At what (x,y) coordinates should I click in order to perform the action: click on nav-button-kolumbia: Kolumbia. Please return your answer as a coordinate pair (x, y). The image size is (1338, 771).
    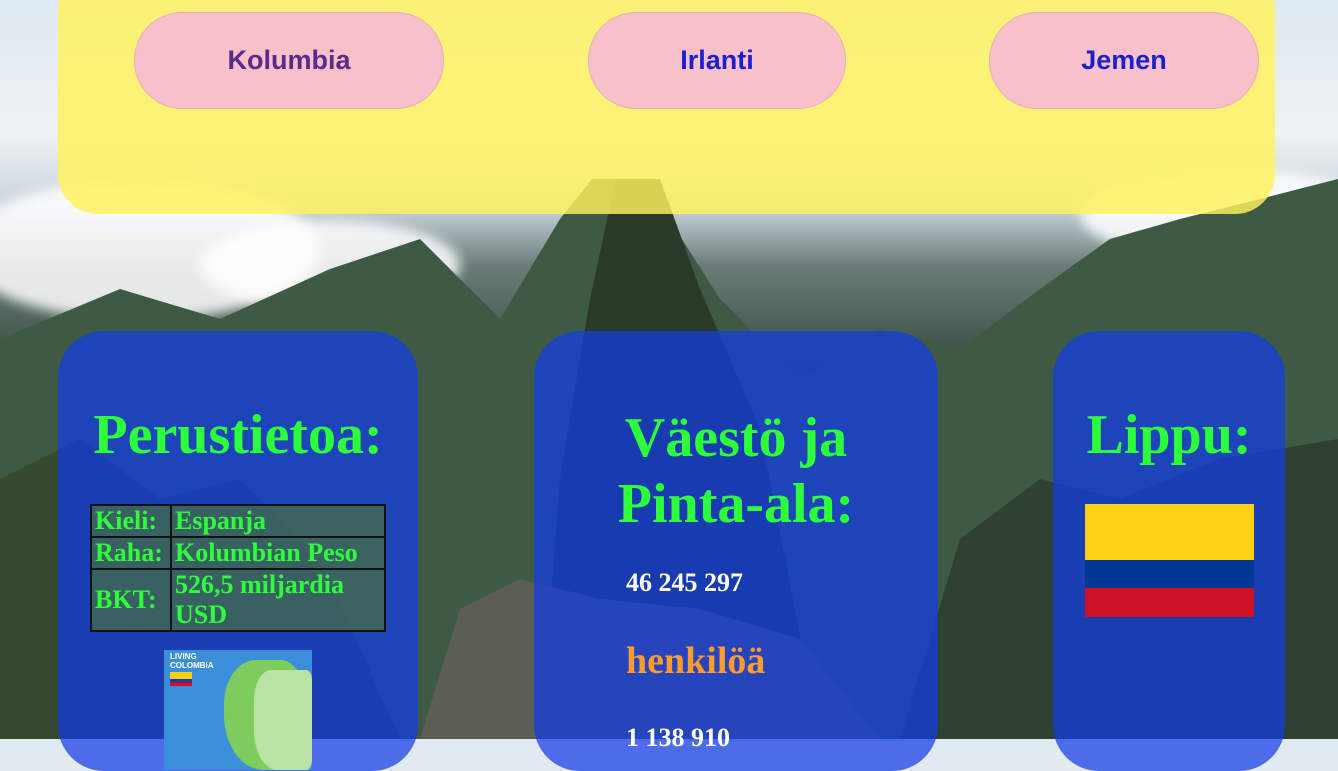
    Looking at the image, I should click on (289, 60).